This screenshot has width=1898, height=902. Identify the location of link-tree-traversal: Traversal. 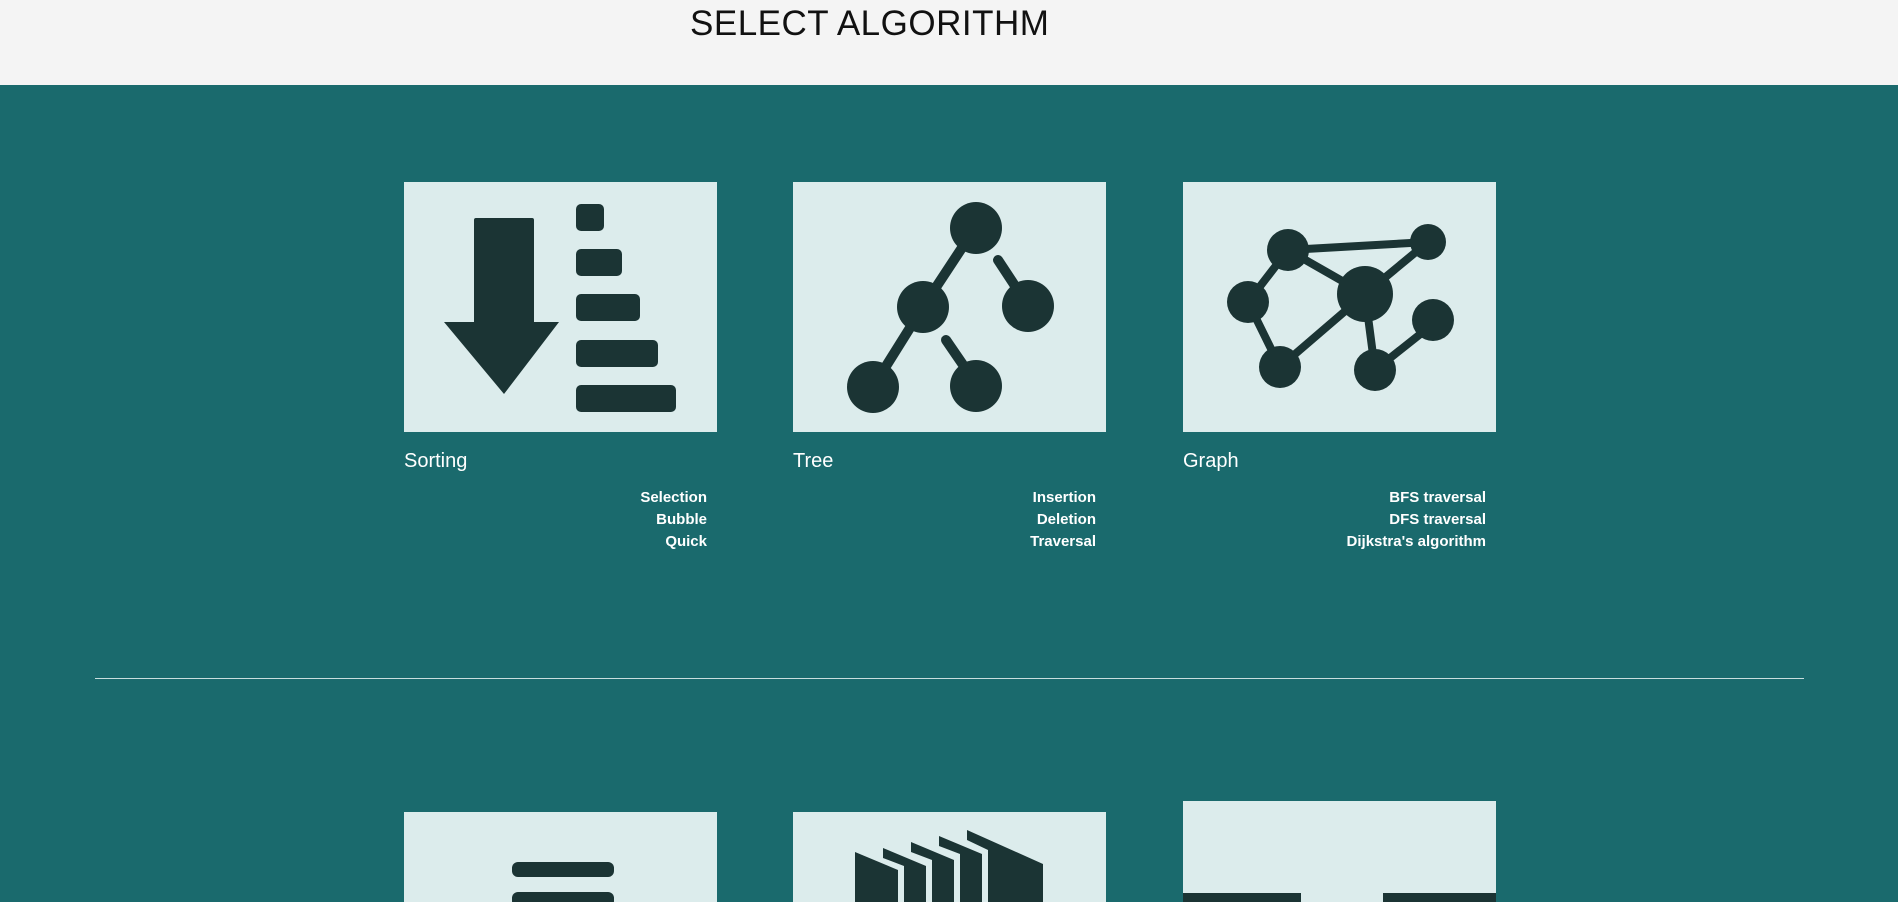
(944, 542).